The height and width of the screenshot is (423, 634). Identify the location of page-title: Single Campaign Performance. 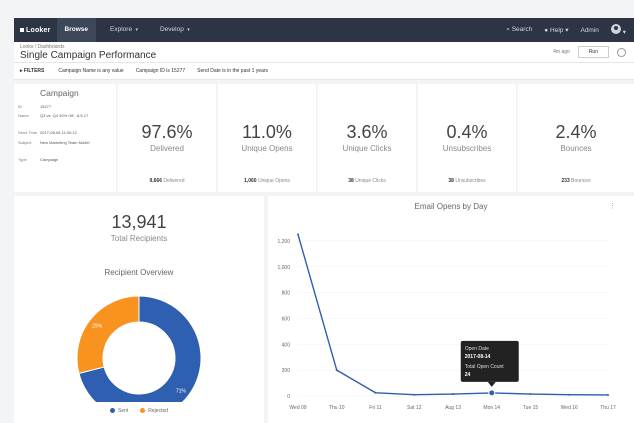
(88, 55).